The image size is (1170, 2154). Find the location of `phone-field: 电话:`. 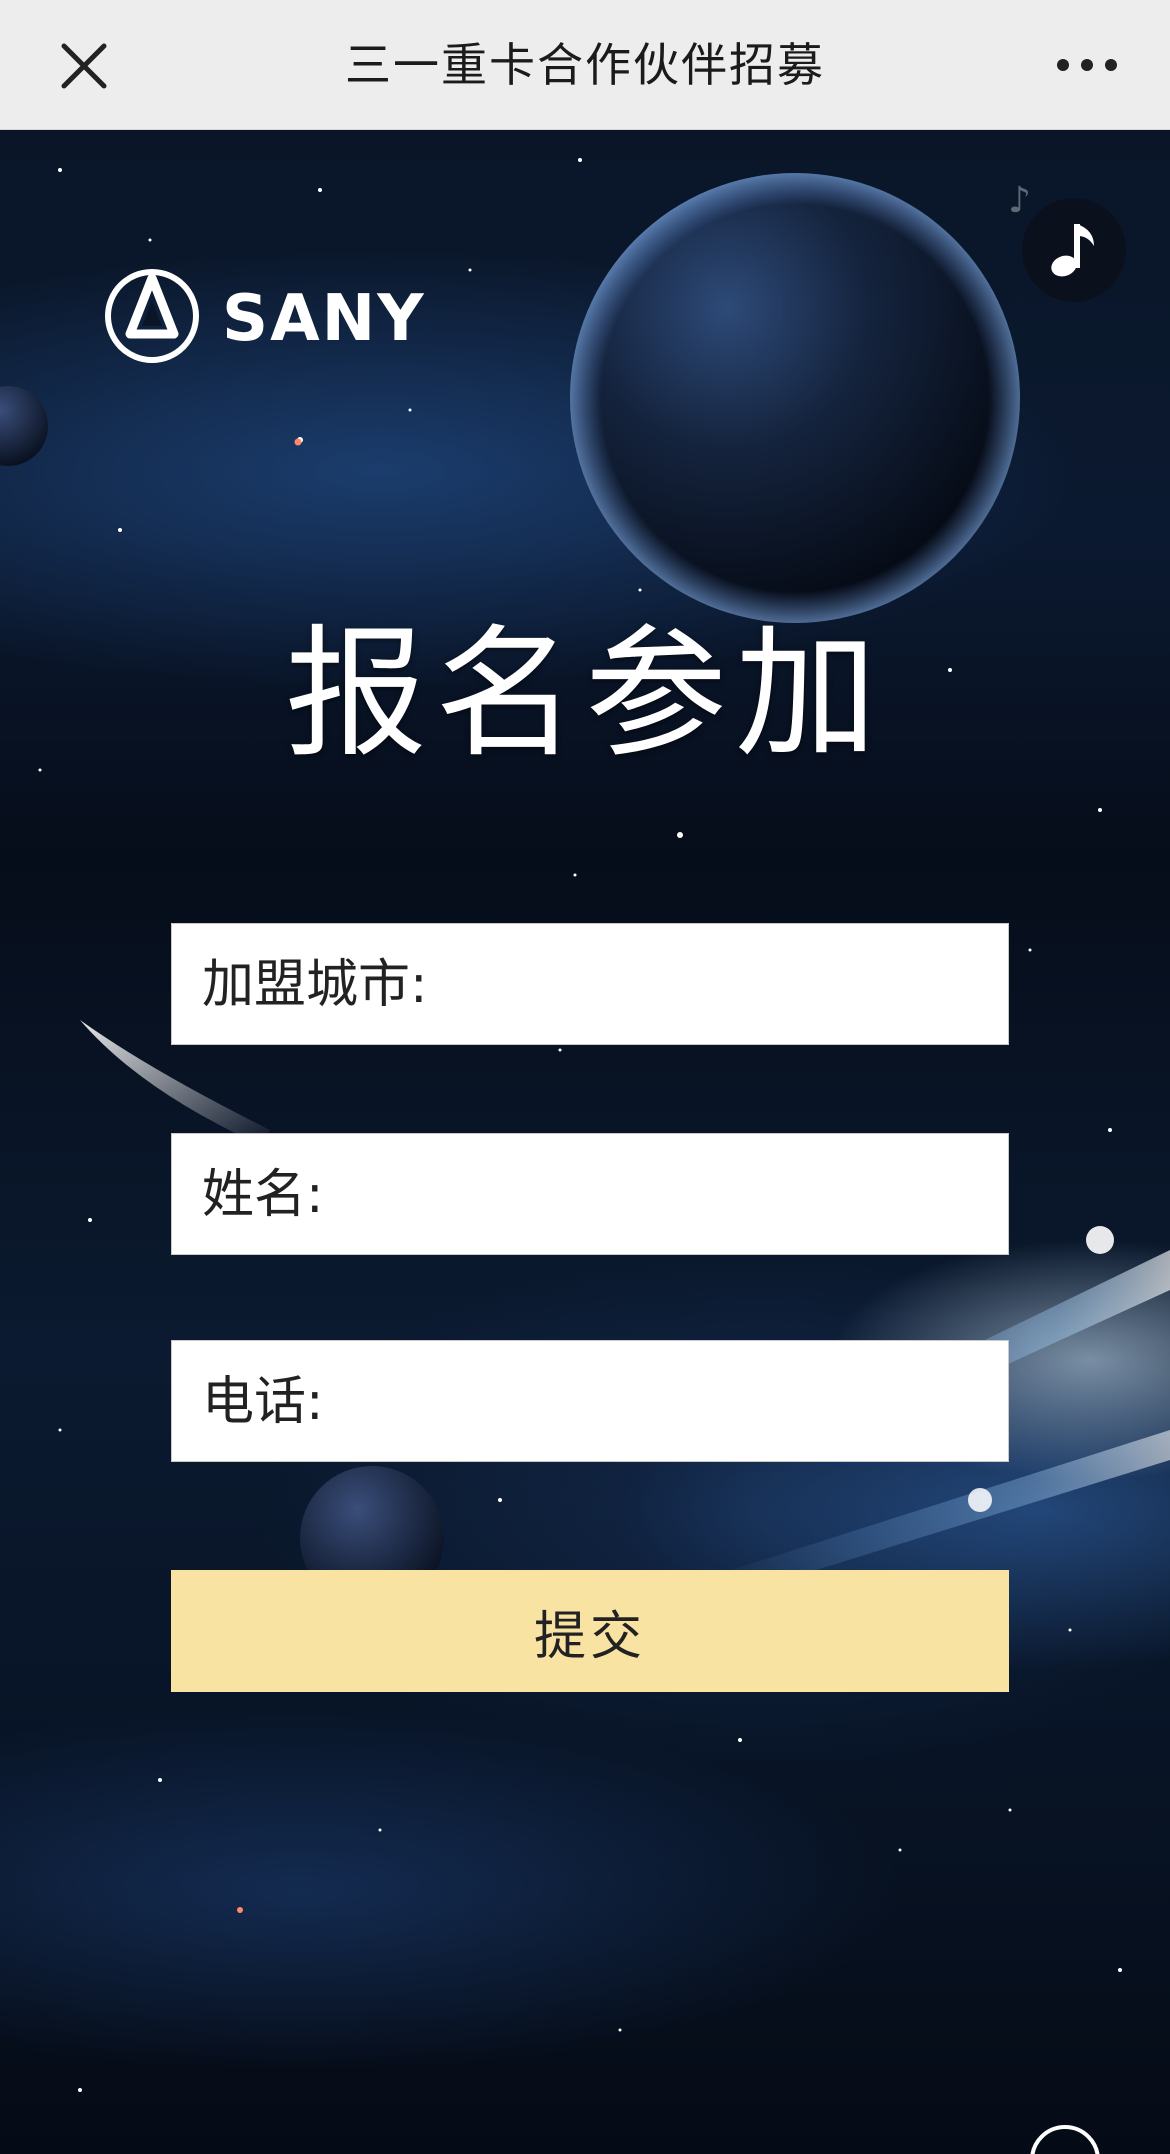

phone-field: 电话: is located at coordinates (590, 1401).